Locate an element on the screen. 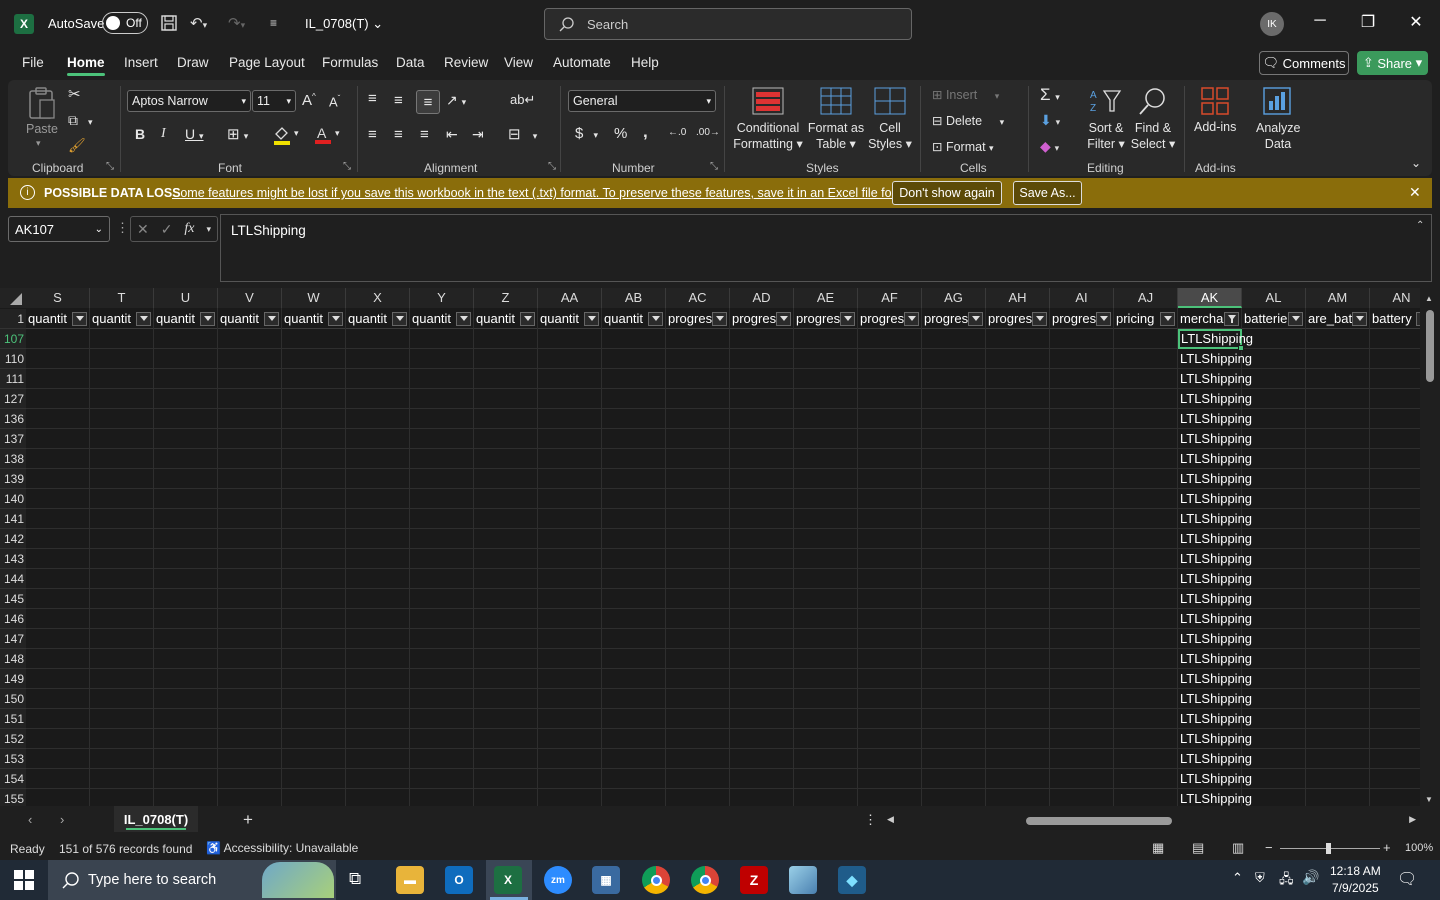 The width and height of the screenshot is (1440, 900). menu-automate: Automate is located at coordinates (582, 62).